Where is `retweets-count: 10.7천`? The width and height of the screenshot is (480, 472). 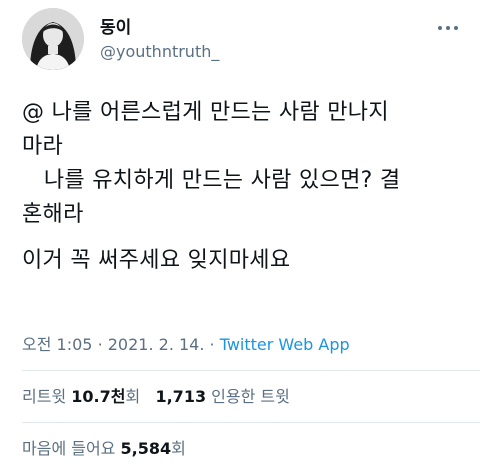 retweets-count: 10.7천 is located at coordinates (98, 396).